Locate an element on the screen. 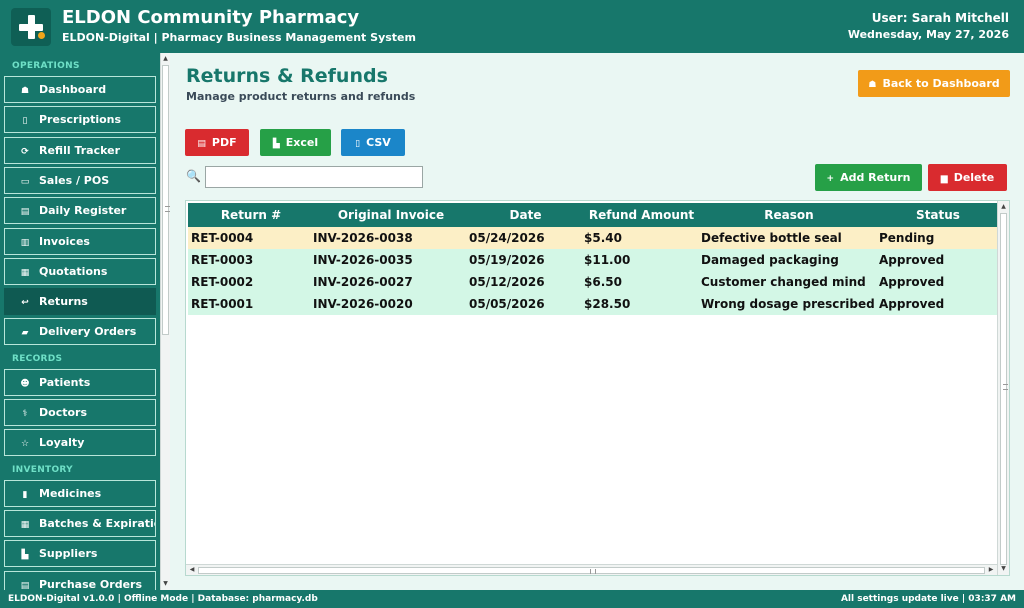  table-cell-reason: Wrong dosage prescribed is located at coordinates (788, 304).